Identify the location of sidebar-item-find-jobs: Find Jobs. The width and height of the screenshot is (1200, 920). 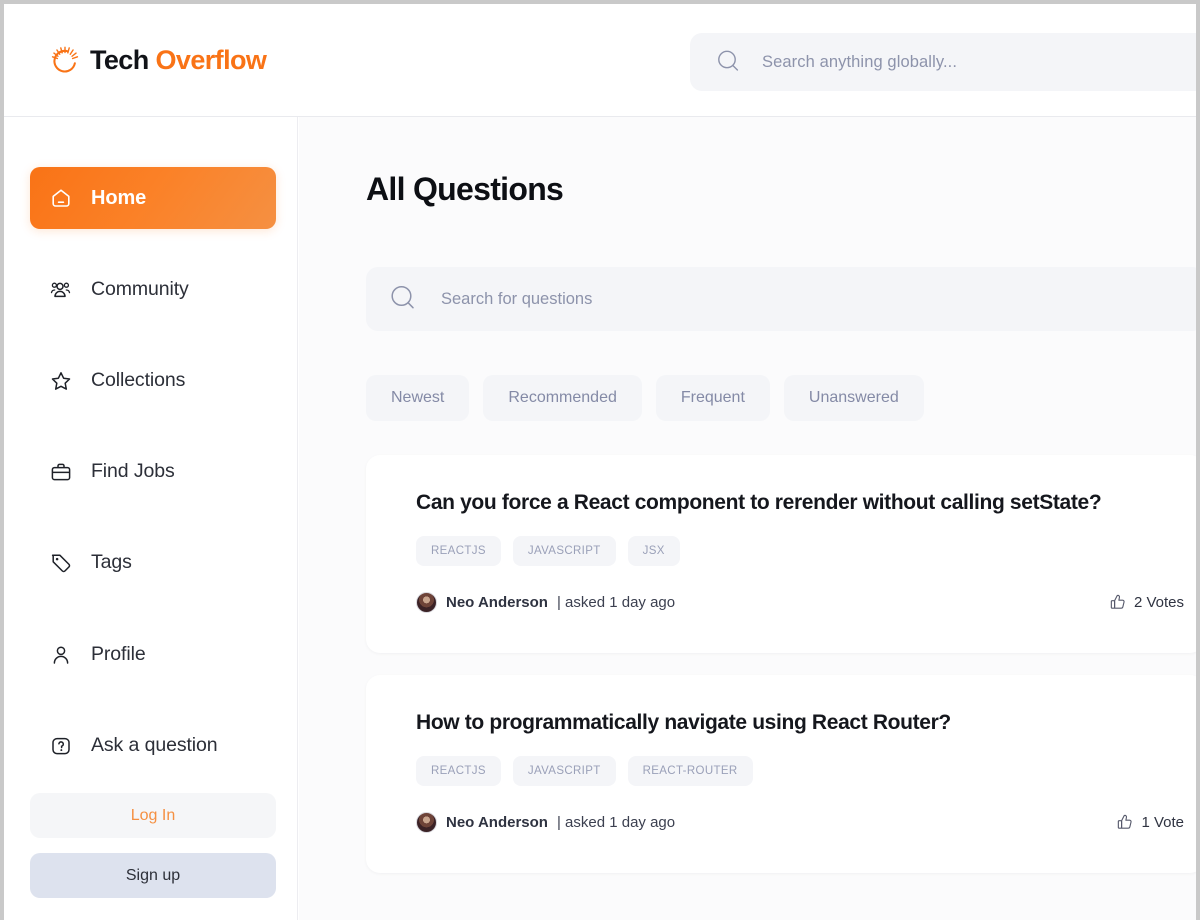
(153, 471).